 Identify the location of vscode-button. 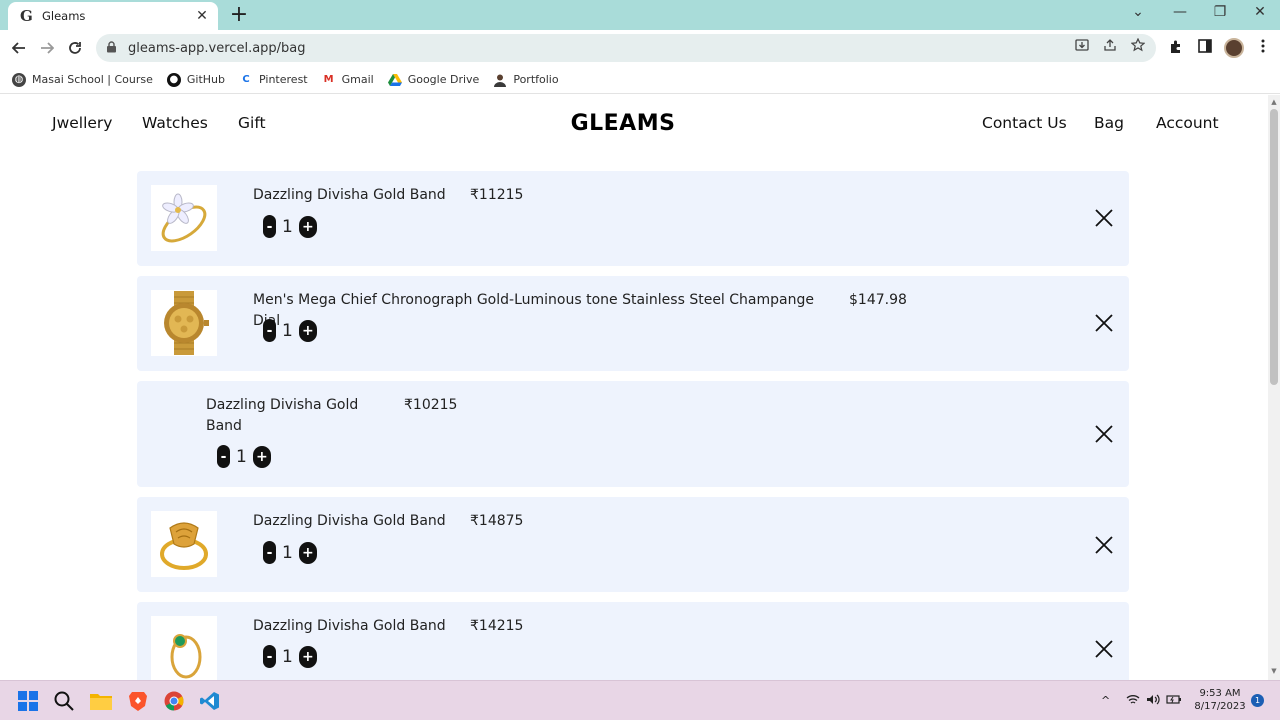
(210, 701).